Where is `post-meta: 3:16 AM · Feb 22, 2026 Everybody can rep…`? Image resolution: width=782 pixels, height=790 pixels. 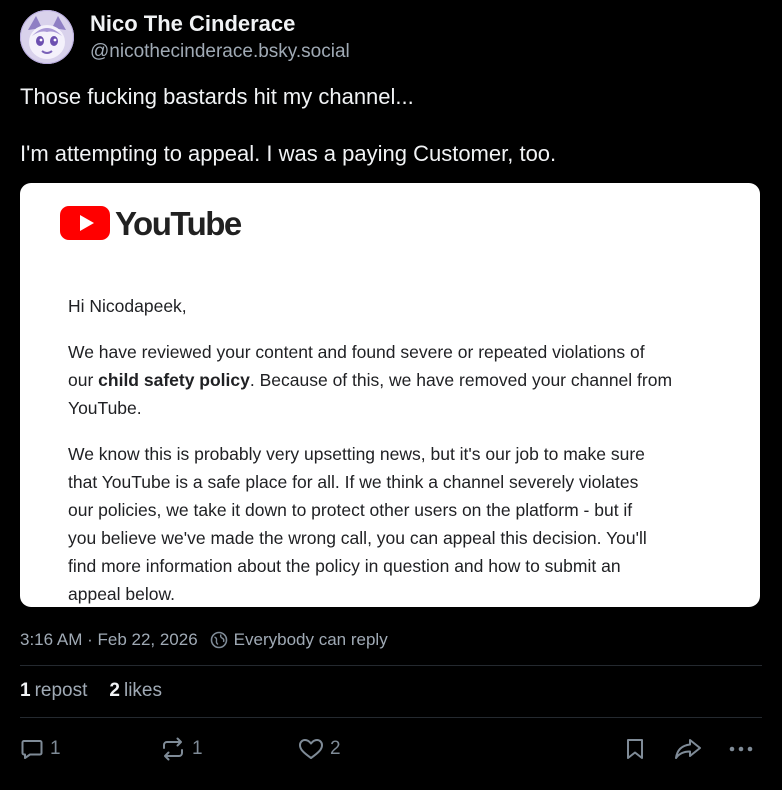 post-meta: 3:16 AM · Feb 22, 2026 Everybody can rep… is located at coordinates (204, 640).